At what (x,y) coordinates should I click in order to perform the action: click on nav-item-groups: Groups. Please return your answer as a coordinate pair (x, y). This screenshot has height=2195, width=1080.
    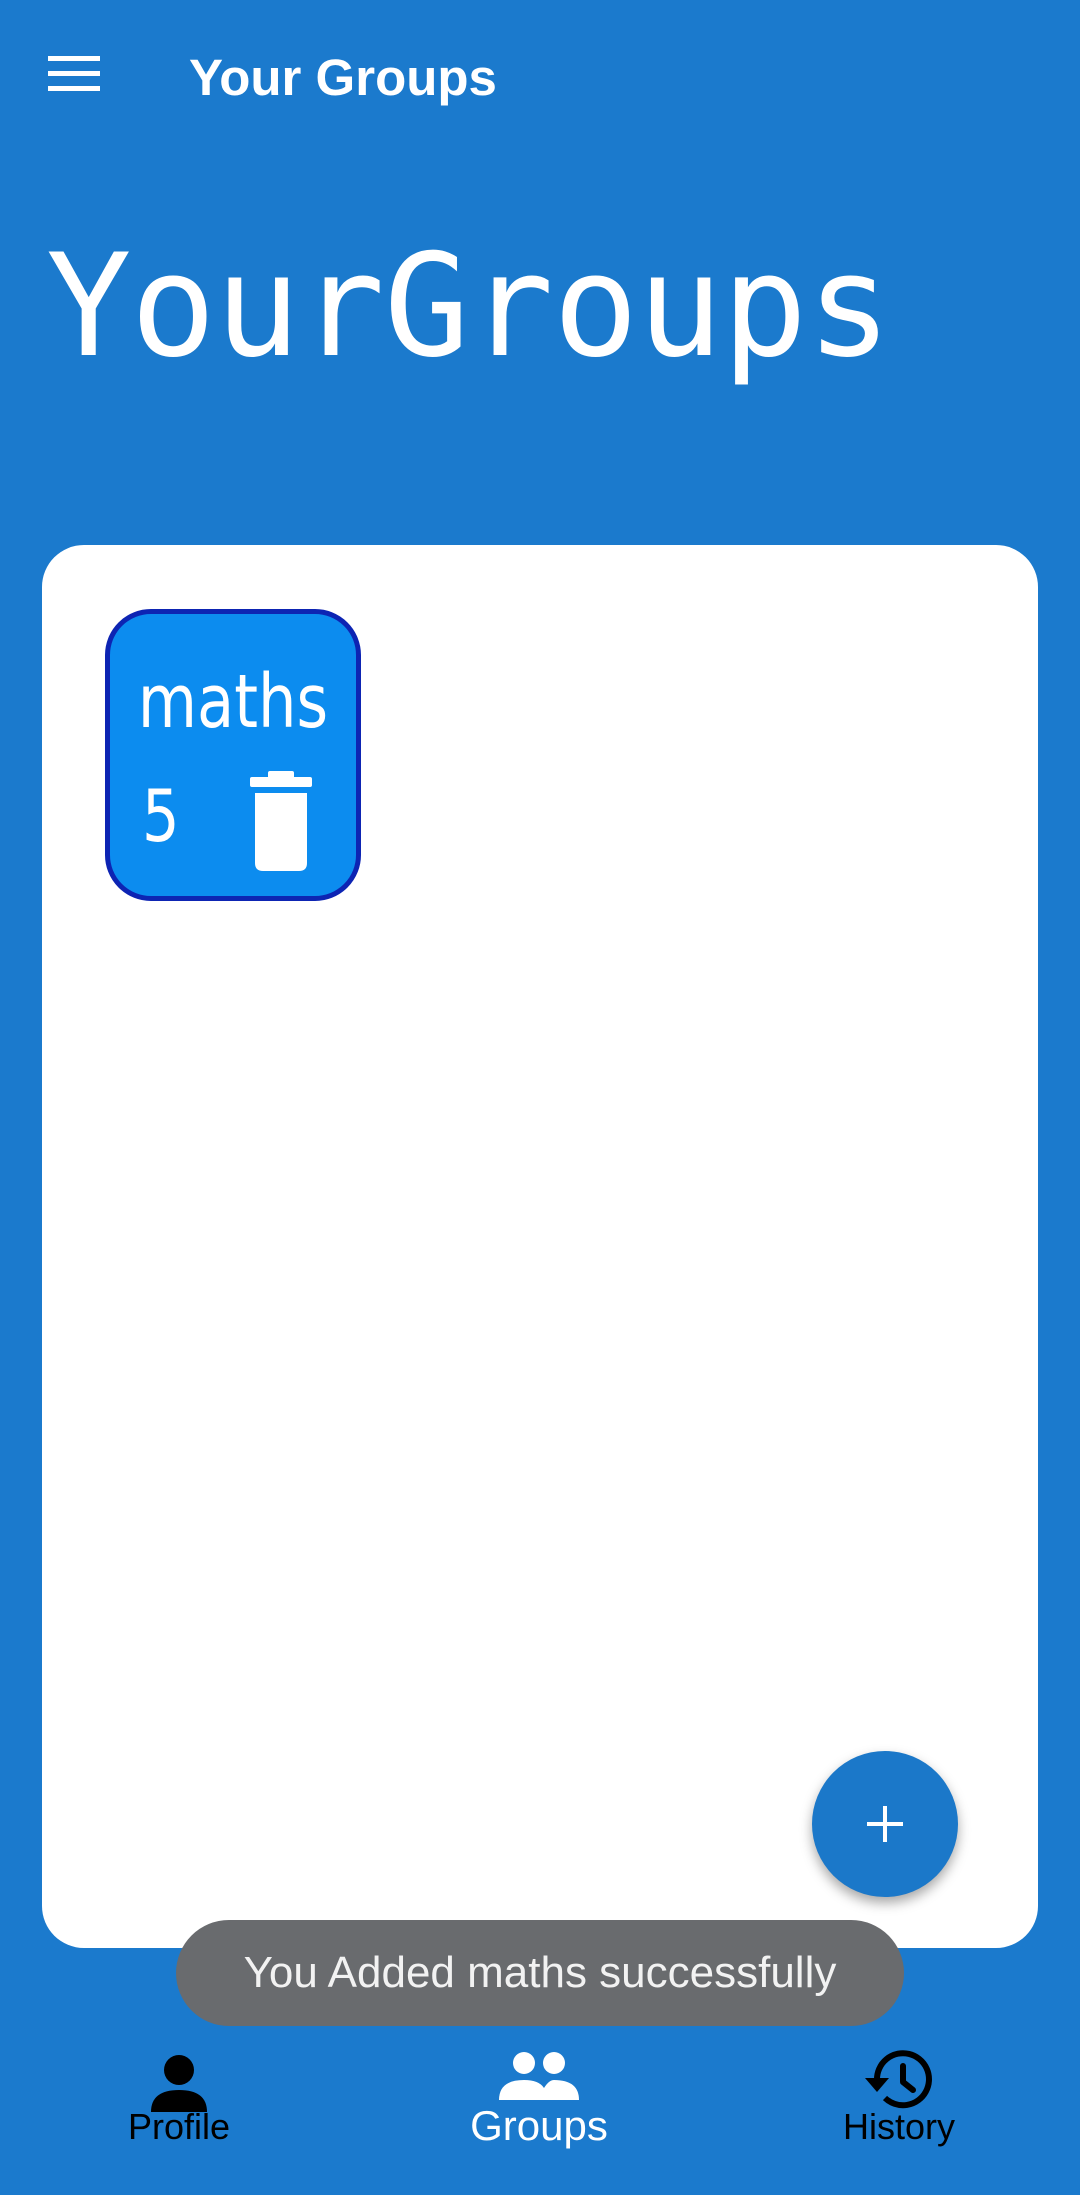
    Looking at the image, I should click on (539, 2117).